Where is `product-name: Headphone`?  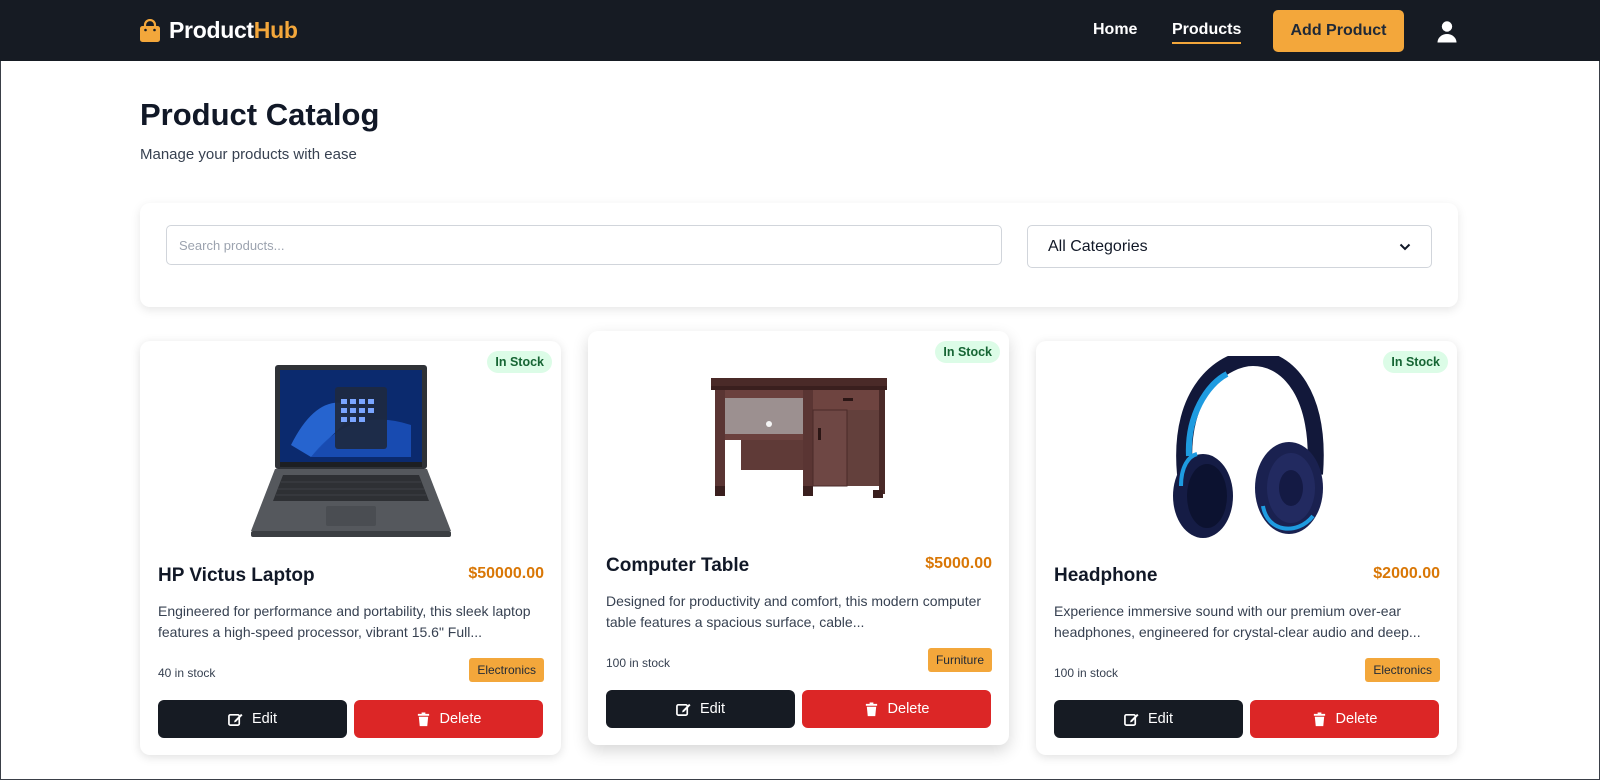 product-name: Headphone is located at coordinates (1106, 575).